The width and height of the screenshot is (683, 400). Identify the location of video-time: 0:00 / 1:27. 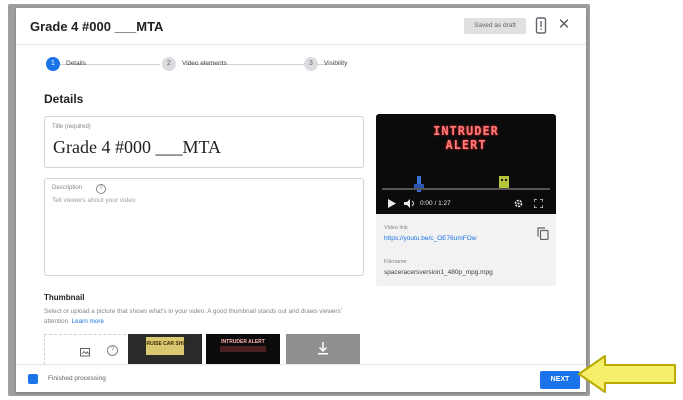
(435, 203).